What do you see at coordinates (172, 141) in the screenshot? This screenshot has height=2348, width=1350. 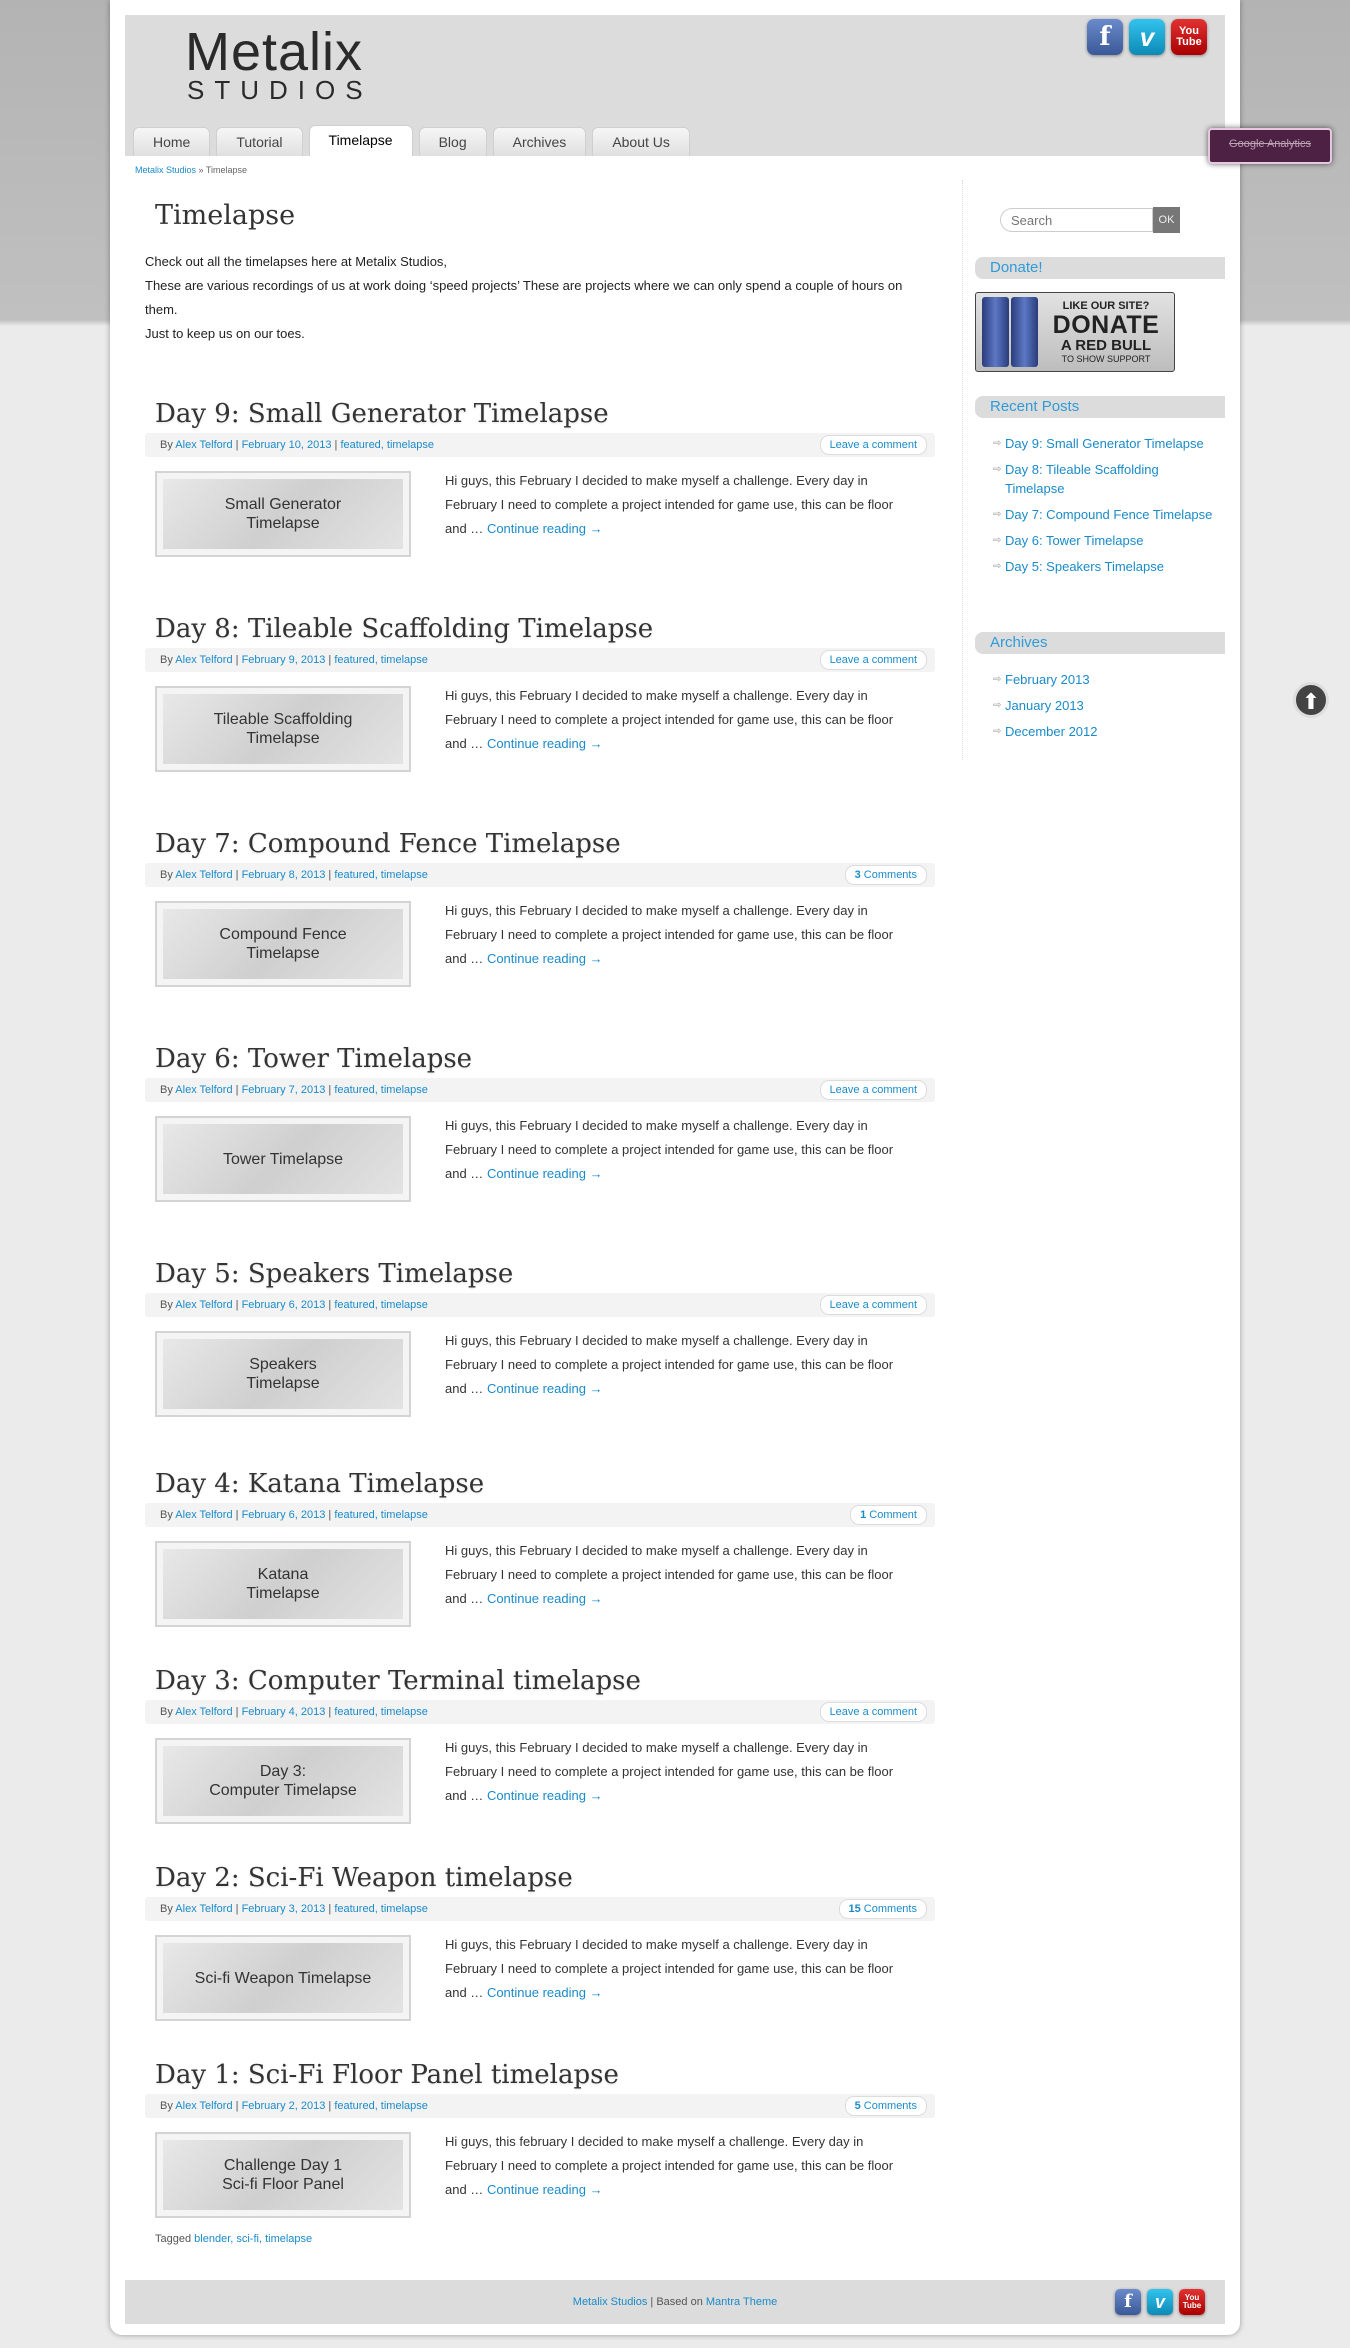 I see `tab-home: Home` at bounding box center [172, 141].